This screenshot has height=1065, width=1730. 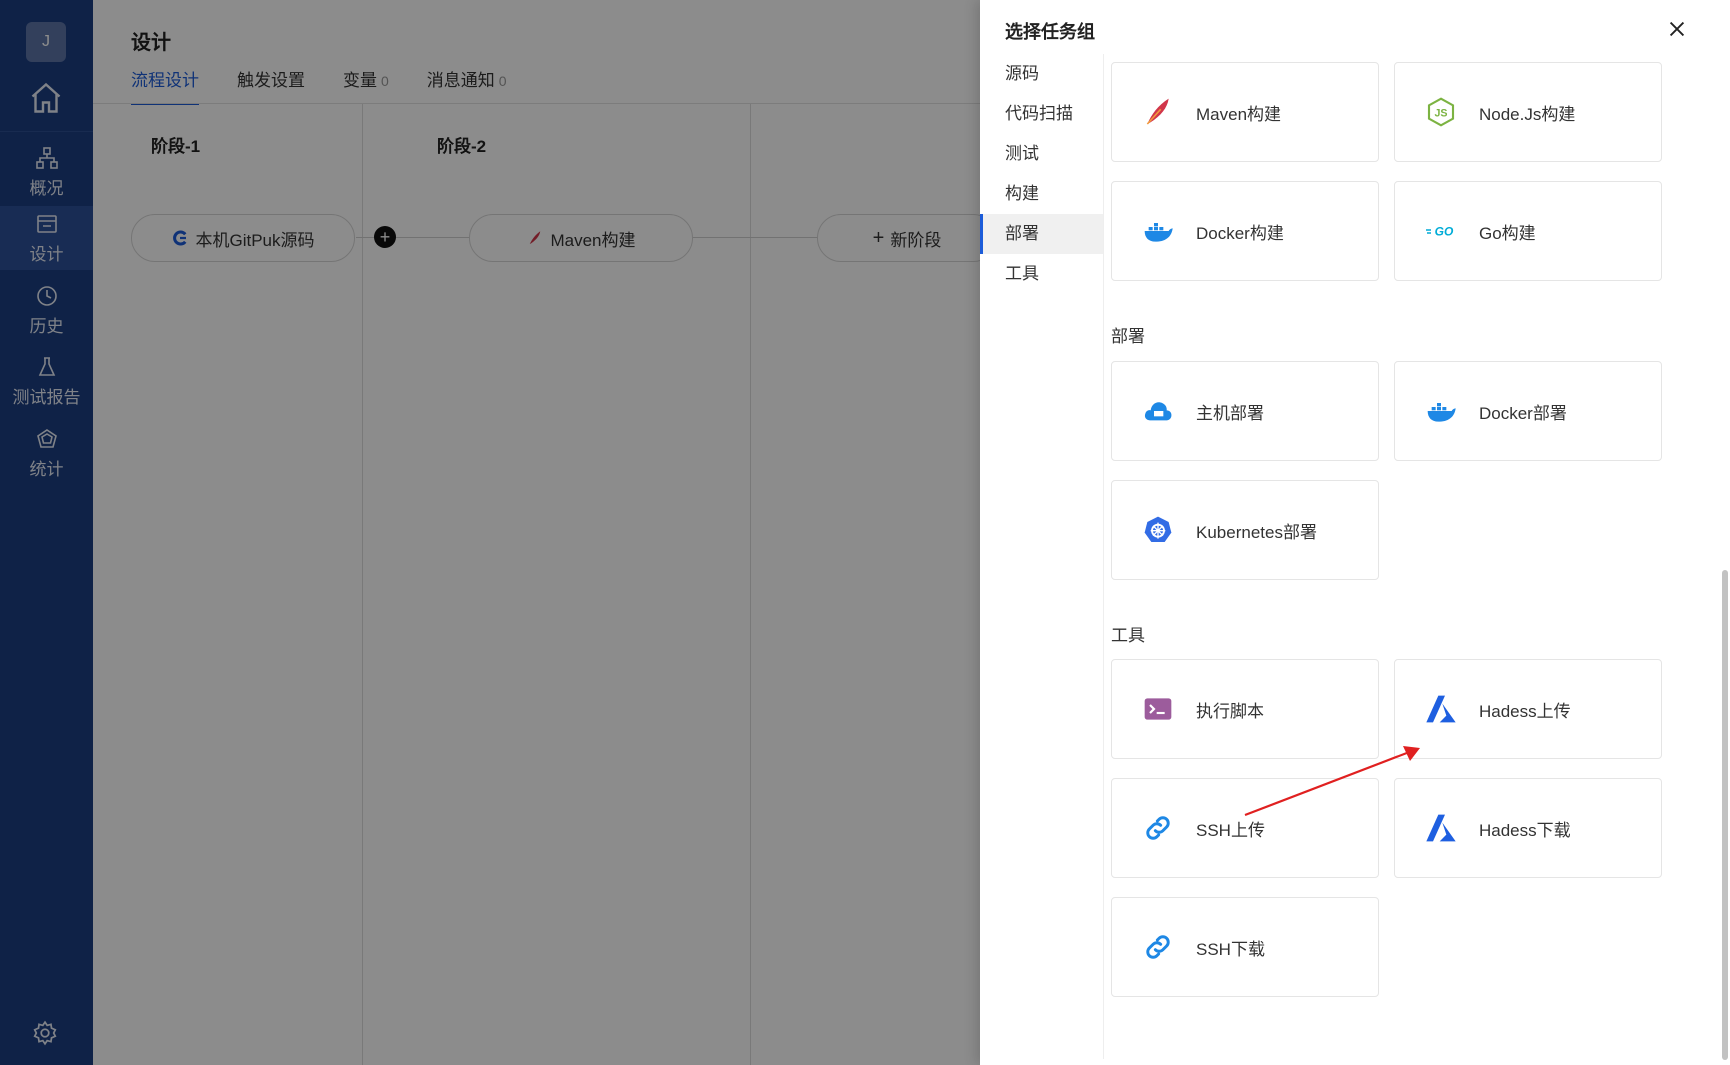 What do you see at coordinates (1239, 114) in the screenshot?
I see `card-maven-build-label: Maven构建` at bounding box center [1239, 114].